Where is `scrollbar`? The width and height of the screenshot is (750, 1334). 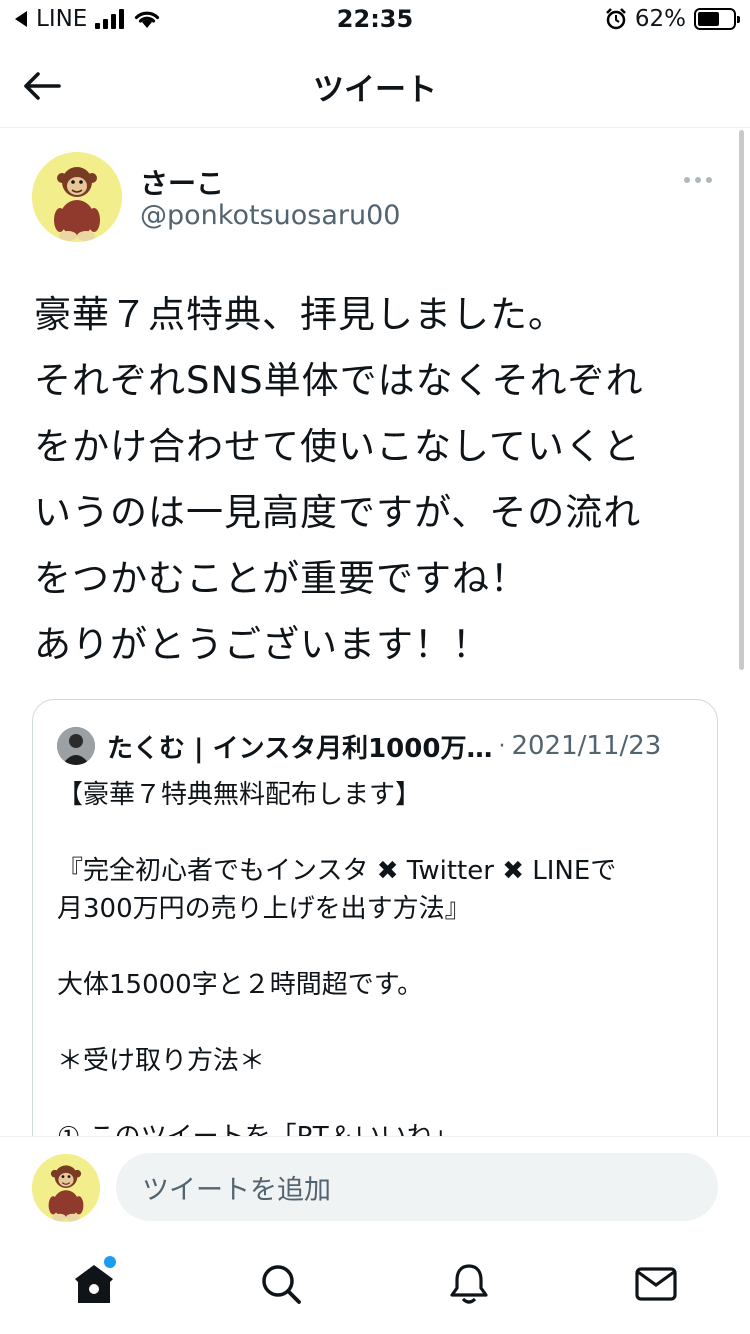 scrollbar is located at coordinates (741, 400).